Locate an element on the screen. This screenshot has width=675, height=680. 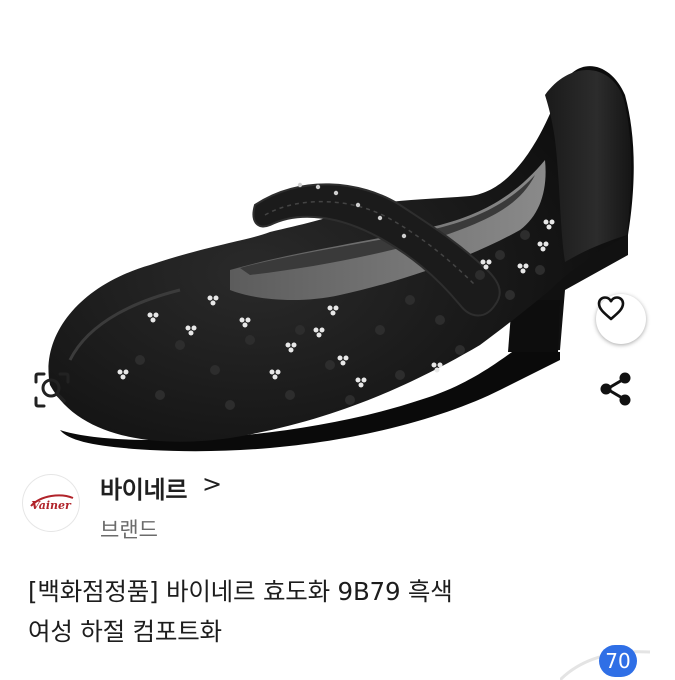
brand-row: Vainer 바이네르 > 브랜드 is located at coordinates (332, 512).